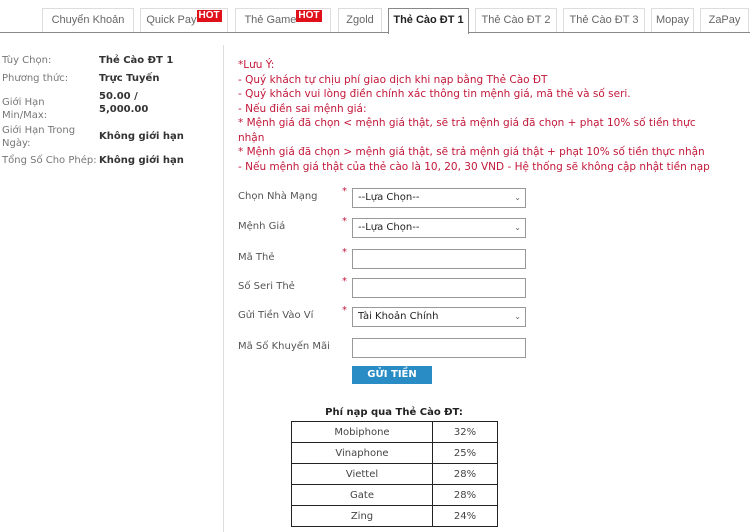  I want to click on info-value: Thẻ Cào ĐT 1, so click(136, 60).